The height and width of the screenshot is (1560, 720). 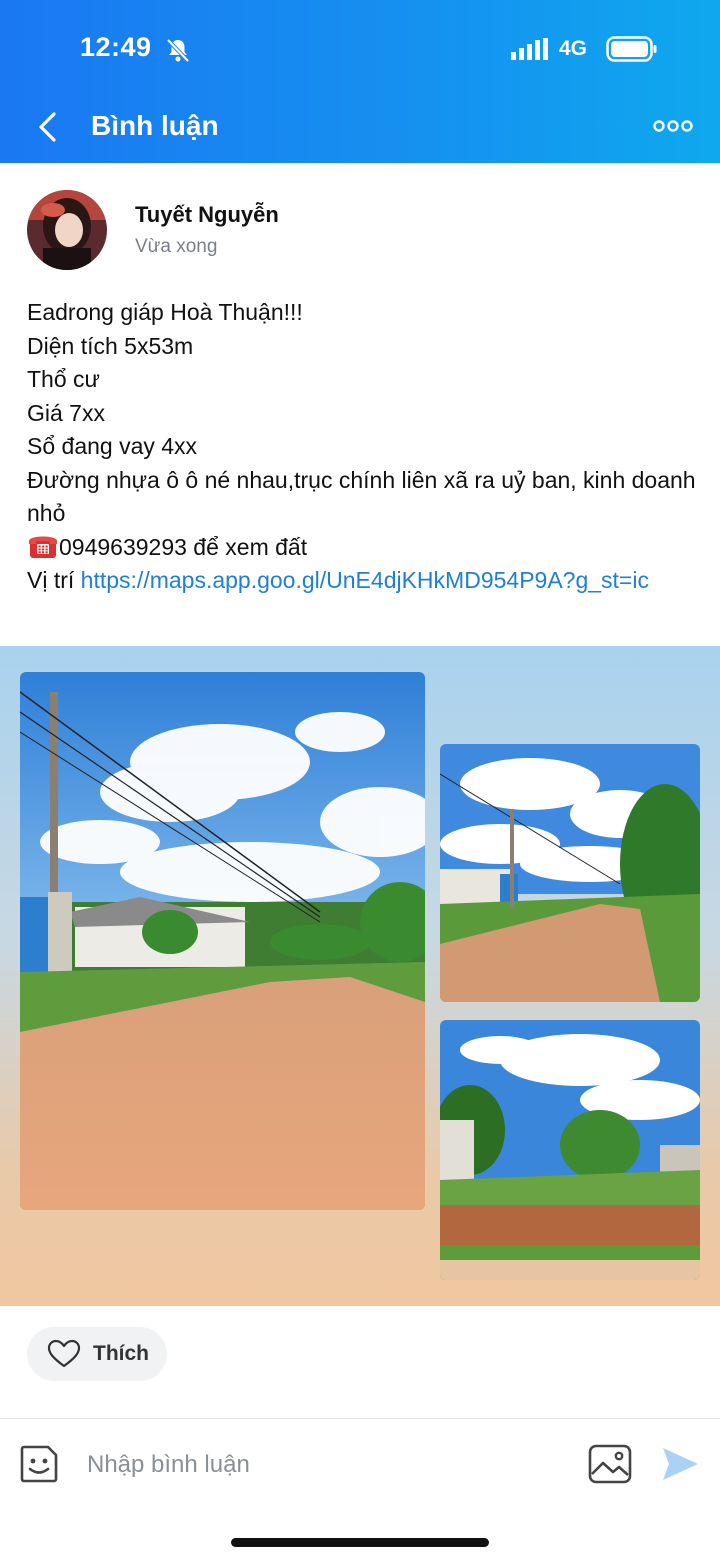 I want to click on comment-input, so click(x=327, y=1465).